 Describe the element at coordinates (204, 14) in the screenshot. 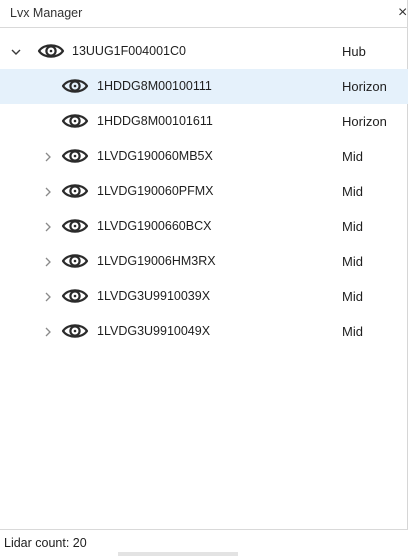

I see `panel-titlebar: Lvx Manager ×` at that location.